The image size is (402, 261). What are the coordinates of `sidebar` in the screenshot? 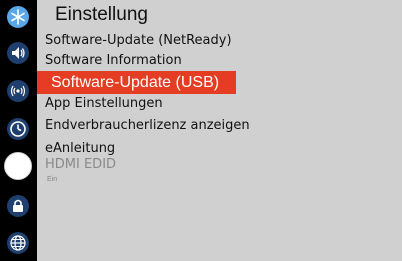 It's located at (18, 130).